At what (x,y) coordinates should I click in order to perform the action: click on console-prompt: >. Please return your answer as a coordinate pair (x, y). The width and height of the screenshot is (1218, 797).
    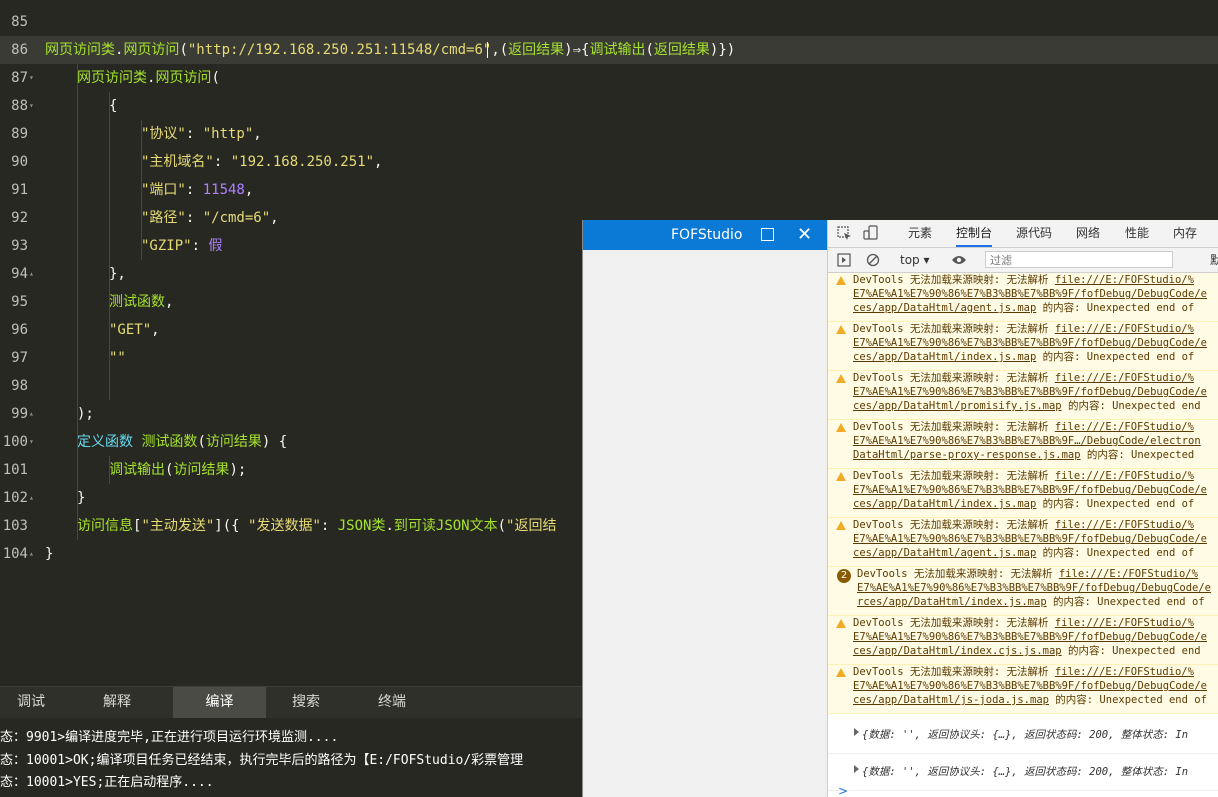
    Looking at the image, I should click on (843, 790).